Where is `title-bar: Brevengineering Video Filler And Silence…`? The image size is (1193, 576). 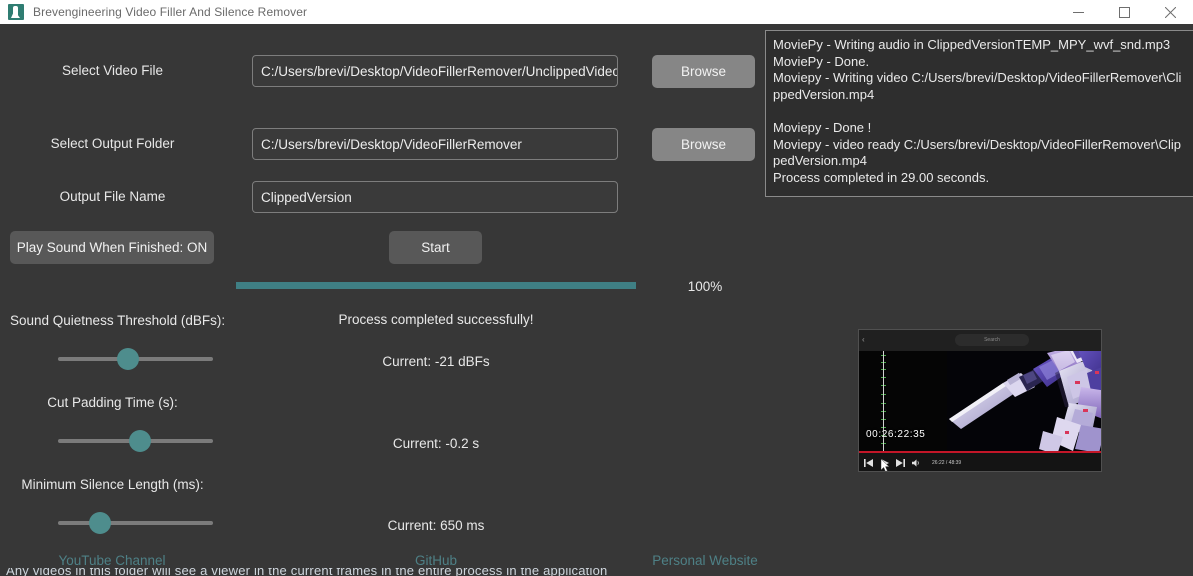 title-bar: Brevengineering Video Filler And Silence… is located at coordinates (596, 12).